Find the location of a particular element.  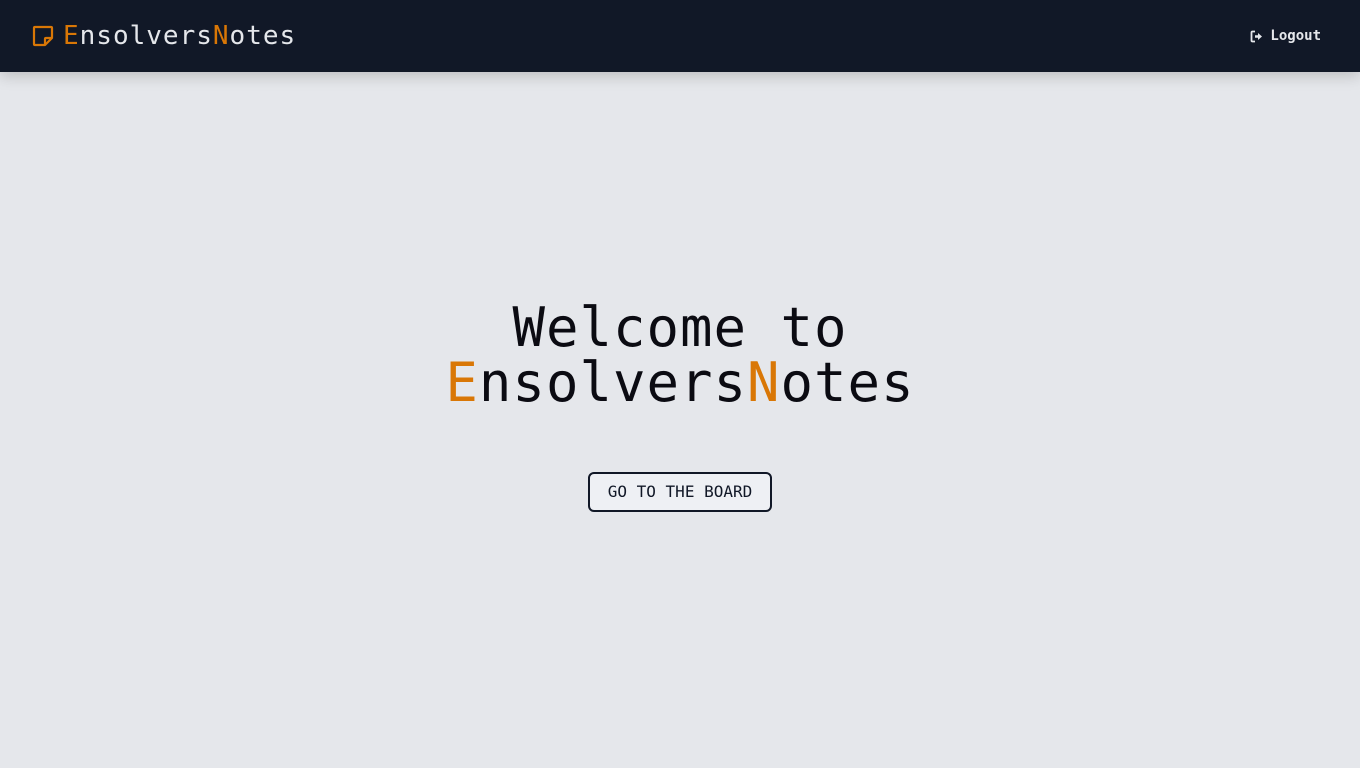

welcome-heading: Welcome to EnsolversNotes is located at coordinates (680, 355).